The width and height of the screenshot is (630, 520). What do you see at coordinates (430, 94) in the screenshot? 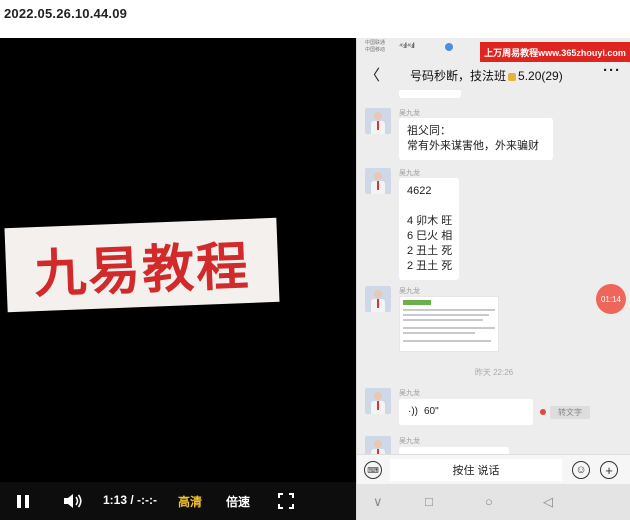
I see `previous-message-bubble` at bounding box center [430, 94].